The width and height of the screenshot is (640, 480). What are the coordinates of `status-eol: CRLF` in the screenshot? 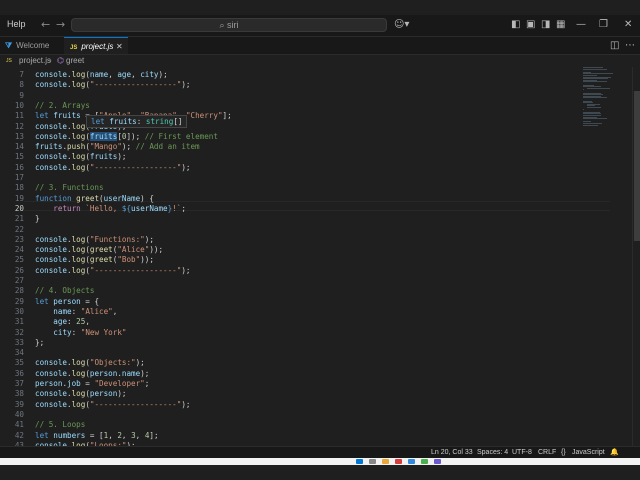 It's located at (547, 452).